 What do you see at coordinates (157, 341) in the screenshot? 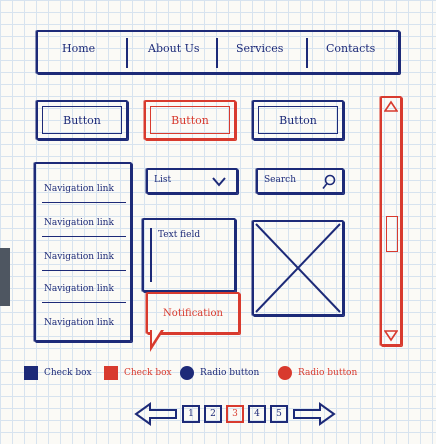
I see `notification-tail` at bounding box center [157, 341].